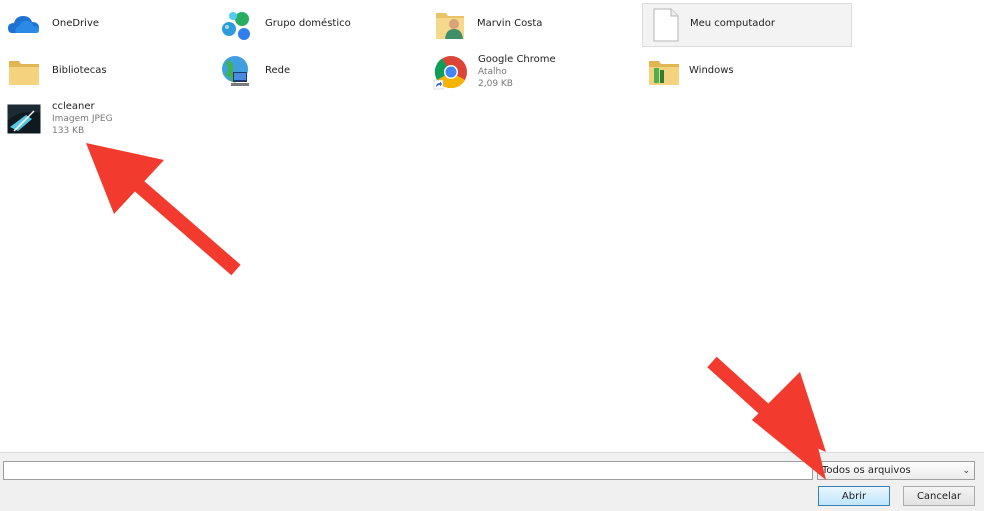 The image size is (984, 511). What do you see at coordinates (24, 25) in the screenshot?
I see `onedrive-icon` at bounding box center [24, 25].